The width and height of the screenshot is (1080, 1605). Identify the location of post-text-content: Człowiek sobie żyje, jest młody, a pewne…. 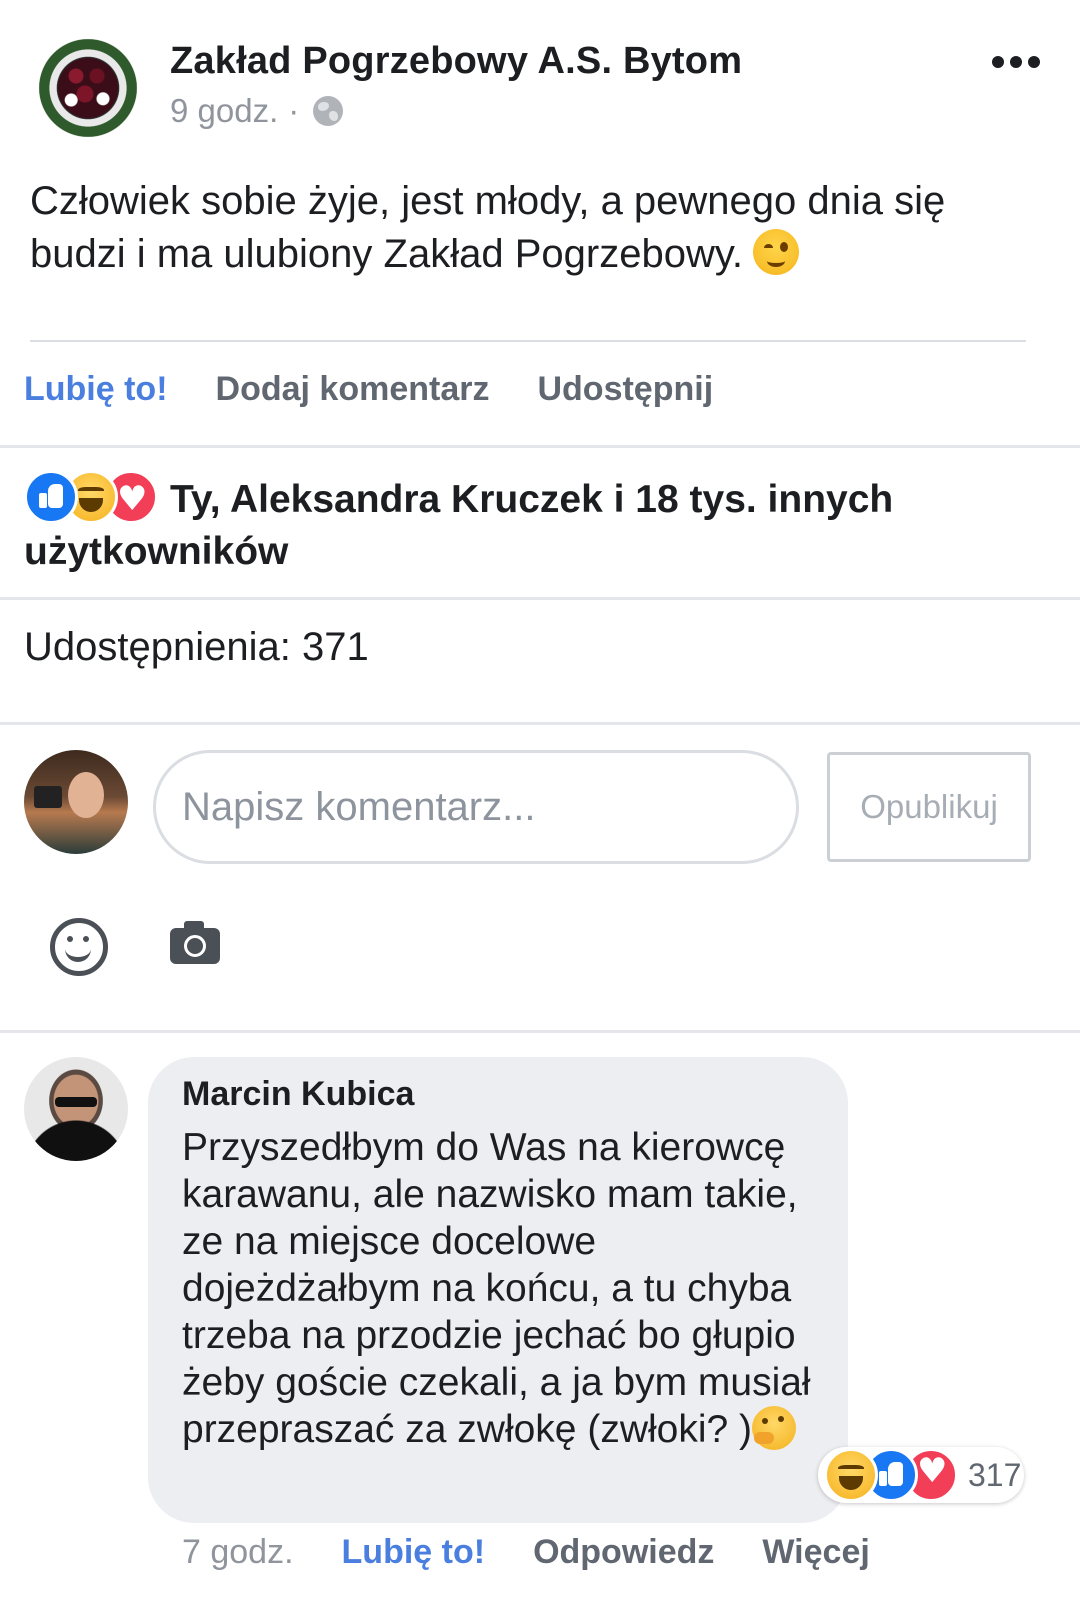
(488, 227).